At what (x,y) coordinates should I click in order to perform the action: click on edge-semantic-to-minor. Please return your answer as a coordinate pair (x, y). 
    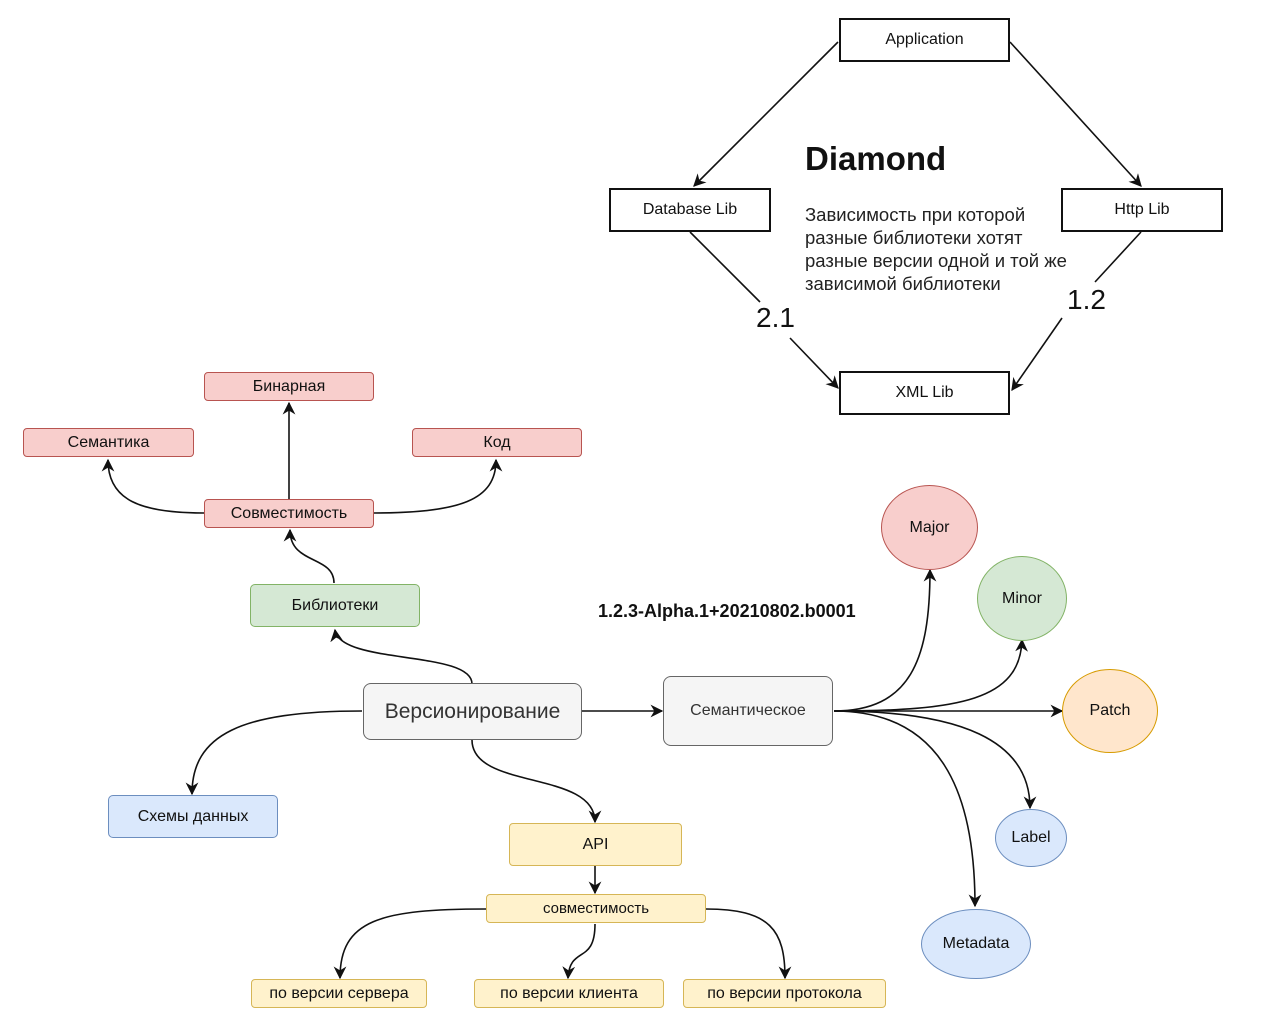
    Looking at the image, I should click on (931, 675).